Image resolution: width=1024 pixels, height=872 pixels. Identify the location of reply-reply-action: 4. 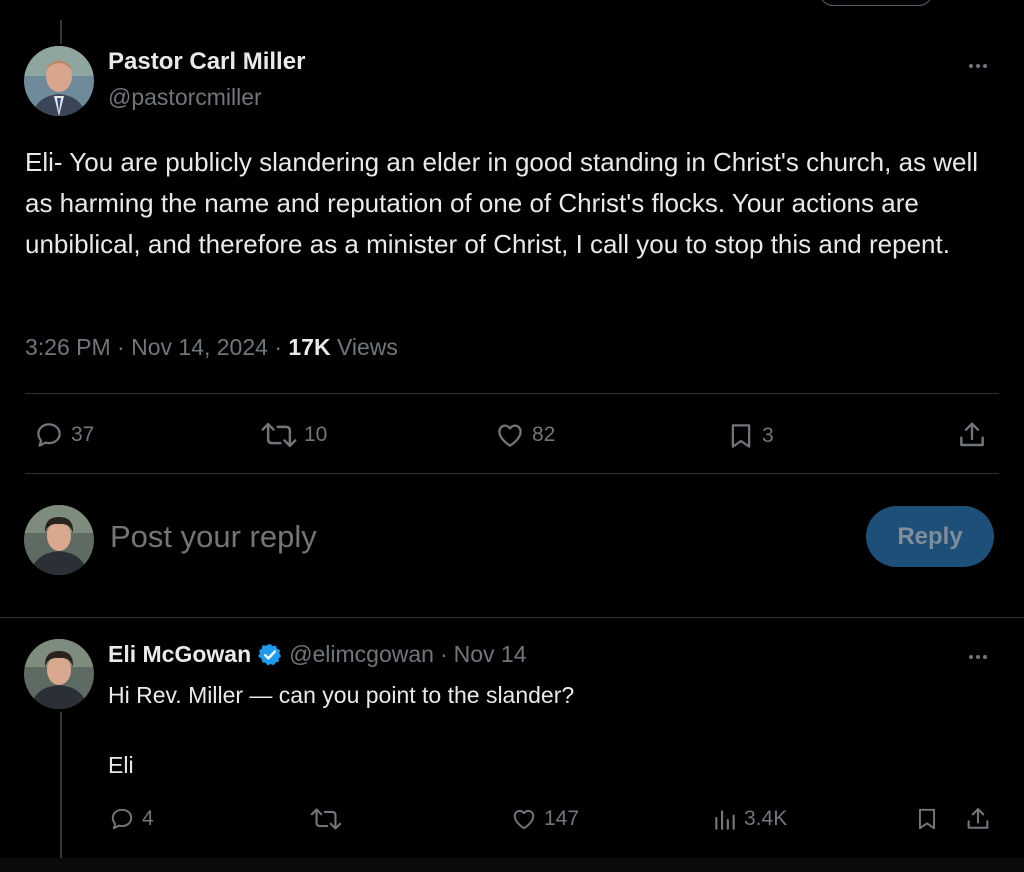
(131, 819).